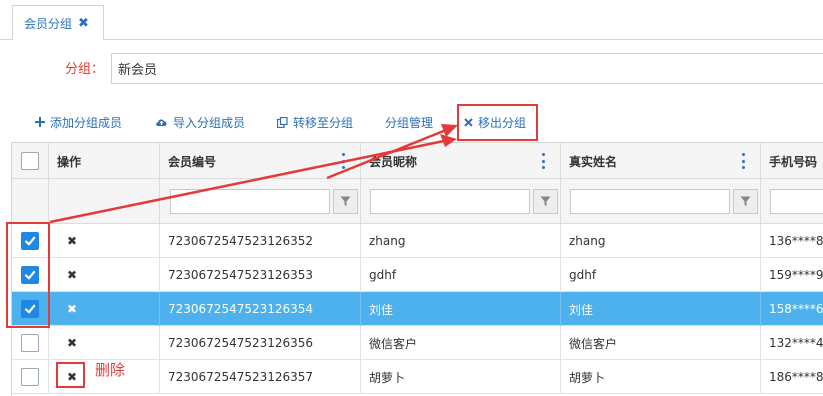 The image size is (823, 396). I want to click on annotation-arrows, so click(253, 174).